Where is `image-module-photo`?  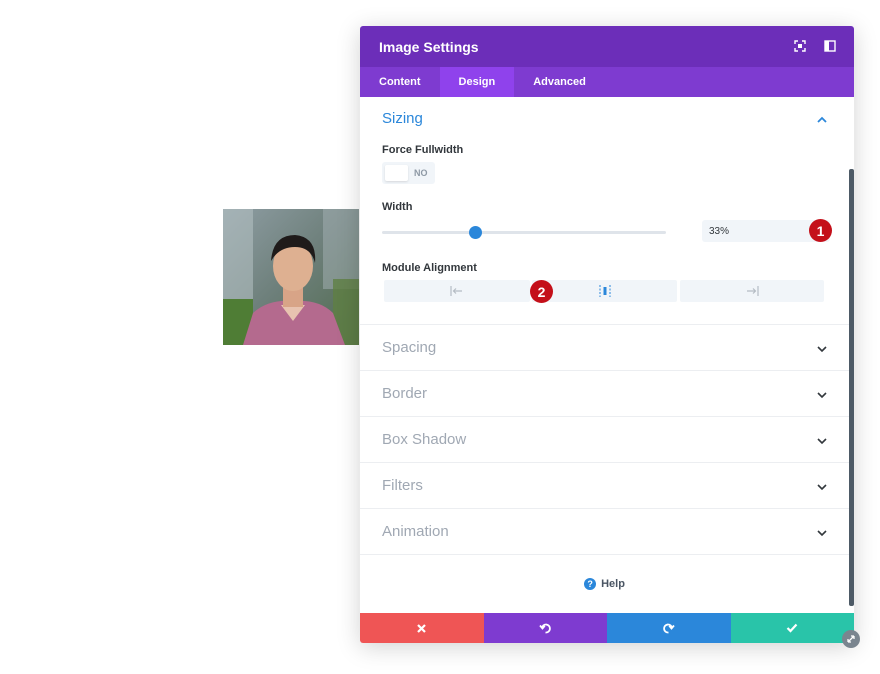 image-module-photo is located at coordinates (291, 277).